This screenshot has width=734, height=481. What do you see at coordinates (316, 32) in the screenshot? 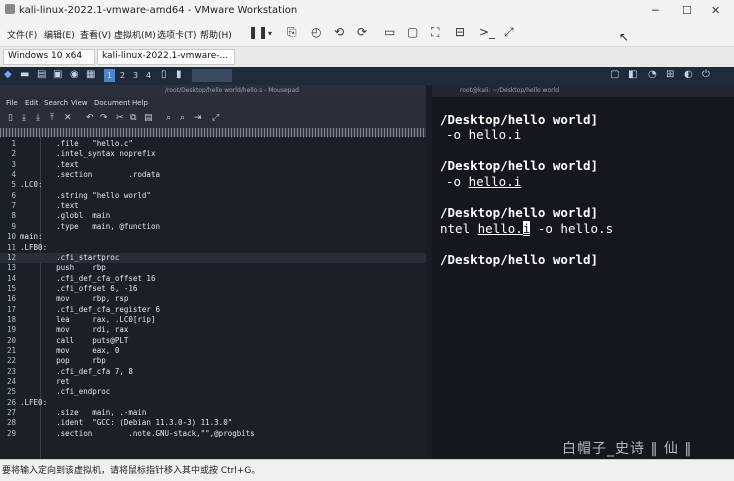
I see `snapshot-icon: ◴` at bounding box center [316, 32].